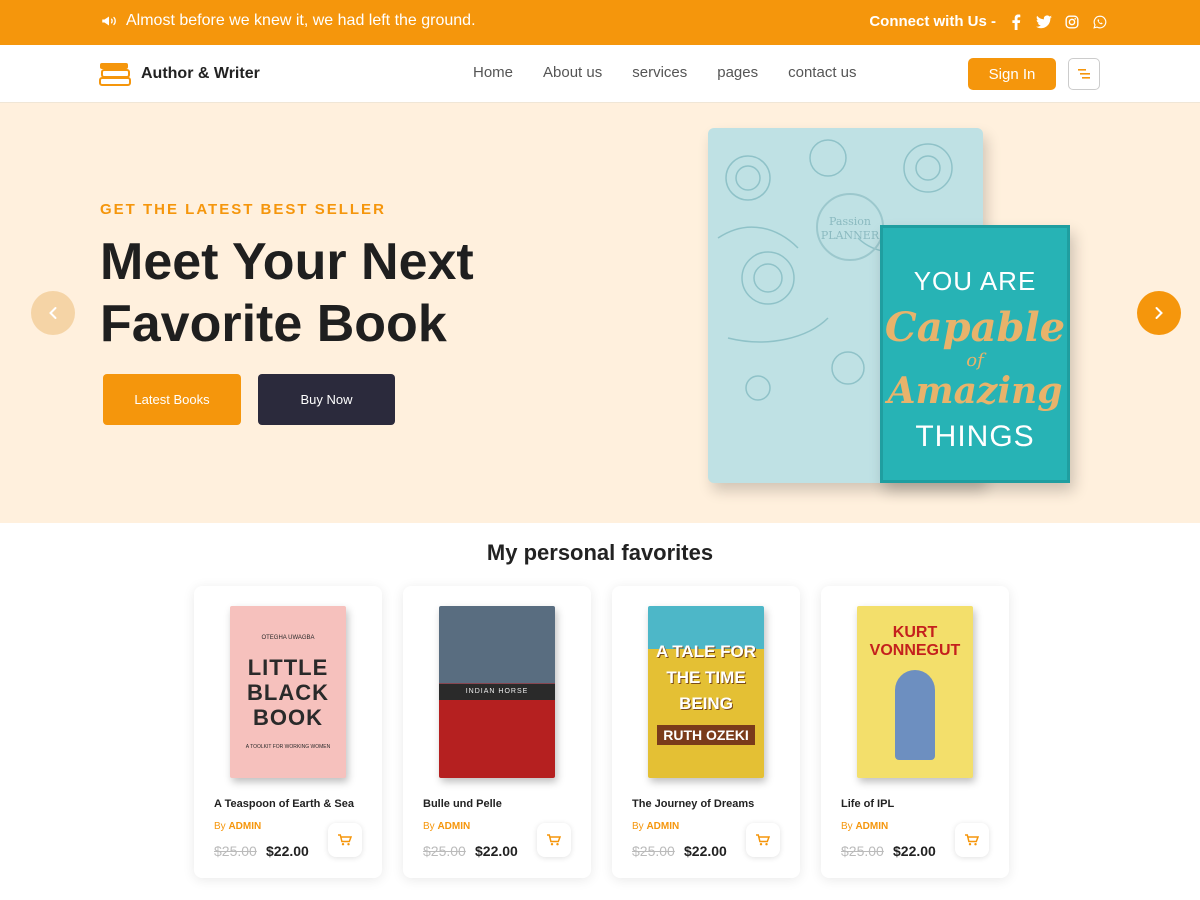 This screenshot has height=900, width=1200. I want to click on notebook-line-1: YOU ARE, so click(975, 281).